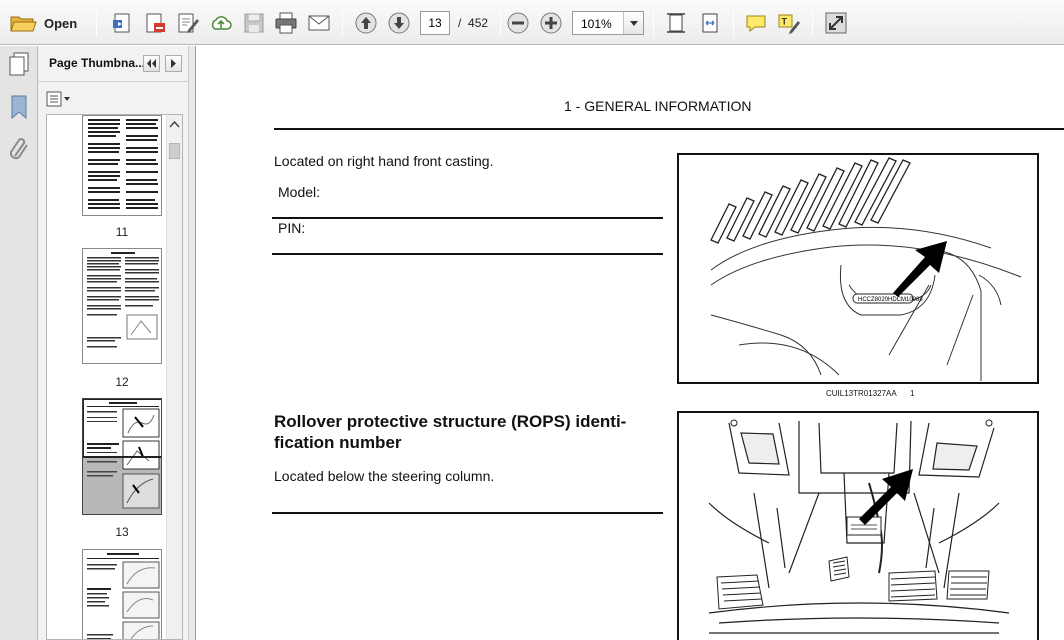 Image resolution: width=1064 pixels, height=640 pixels. What do you see at coordinates (384, 161) in the screenshot?
I see `section-text: Located on right hand front casting.` at bounding box center [384, 161].